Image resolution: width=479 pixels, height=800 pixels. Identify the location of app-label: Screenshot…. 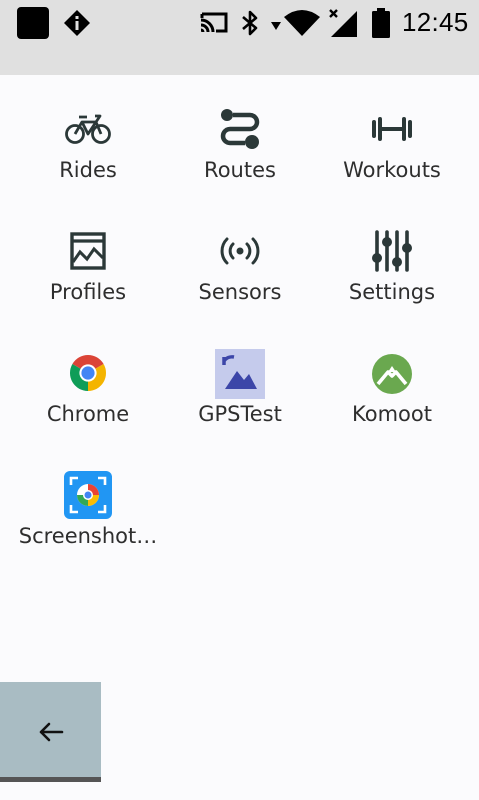
(88, 536).